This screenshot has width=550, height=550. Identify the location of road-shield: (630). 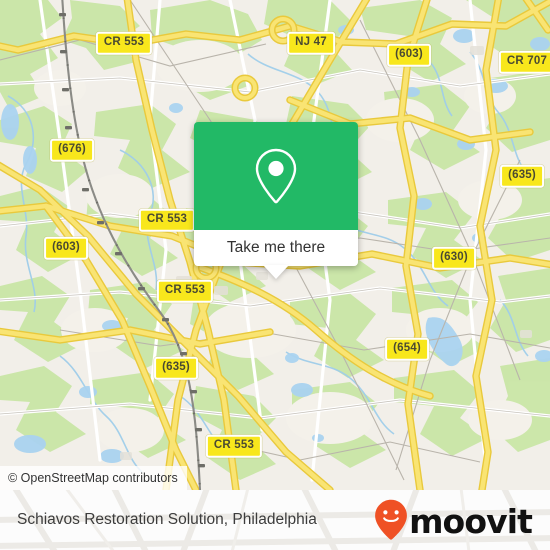
(454, 258).